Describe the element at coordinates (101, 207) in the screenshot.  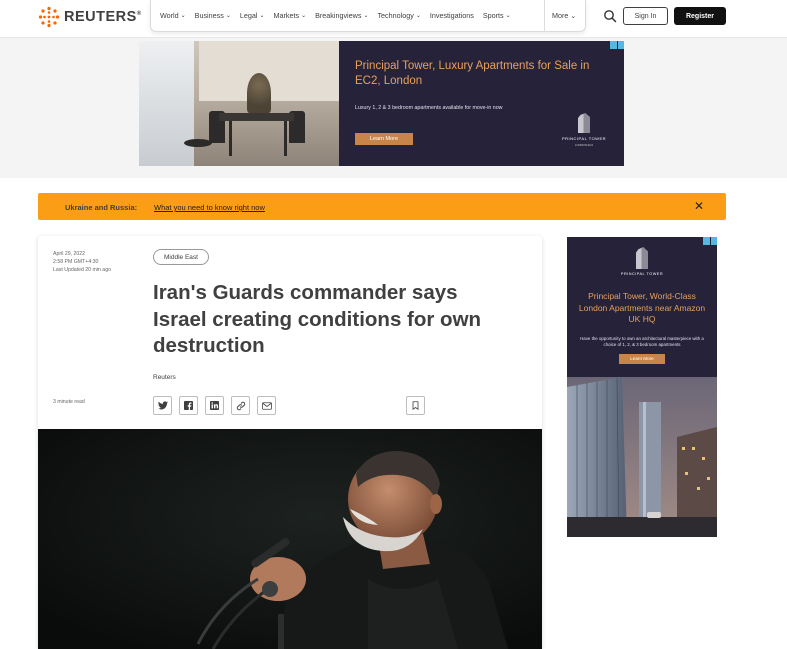
I see `banner-topic: Ukraine and Russia:` at that location.